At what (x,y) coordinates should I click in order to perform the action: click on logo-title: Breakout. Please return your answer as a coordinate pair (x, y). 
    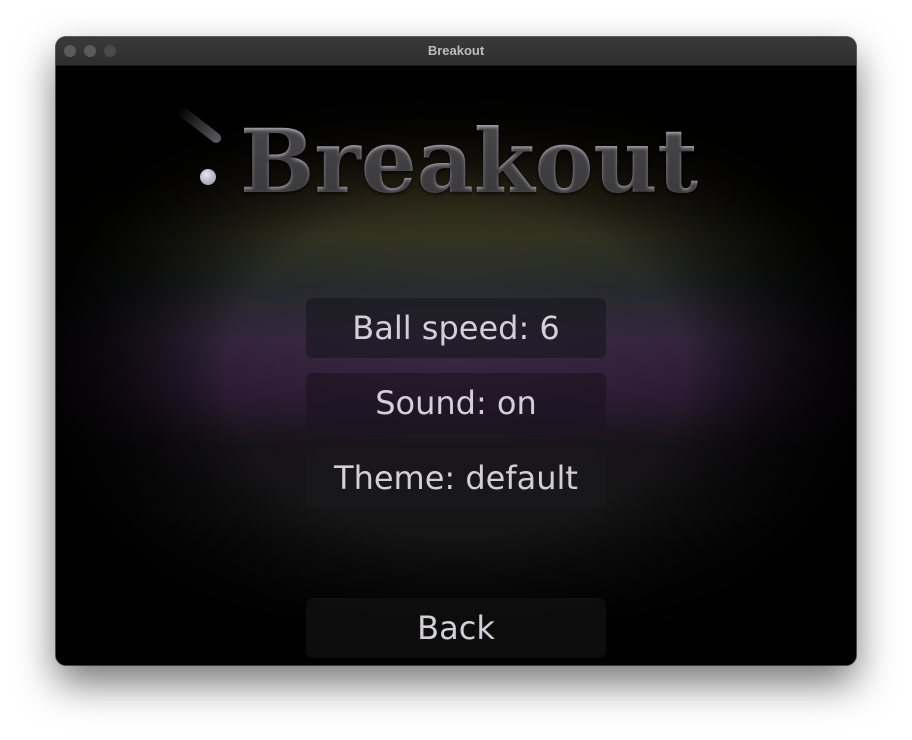
    Looking at the image, I should click on (469, 161).